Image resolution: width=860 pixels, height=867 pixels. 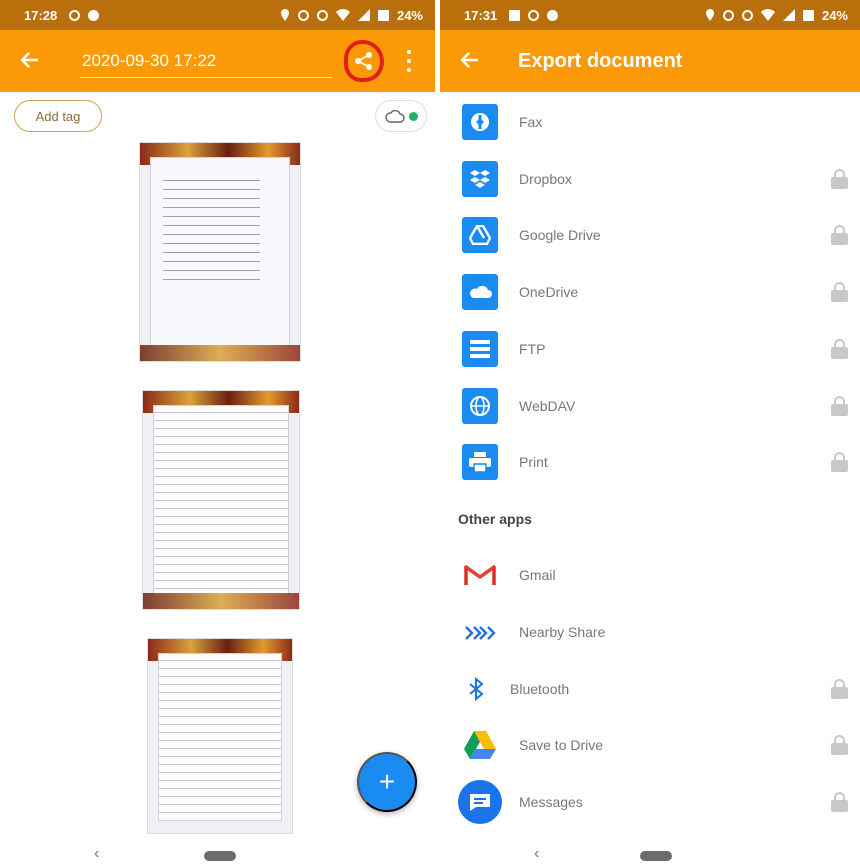 I want to click on bluetooth-icon, so click(x=476, y=689).